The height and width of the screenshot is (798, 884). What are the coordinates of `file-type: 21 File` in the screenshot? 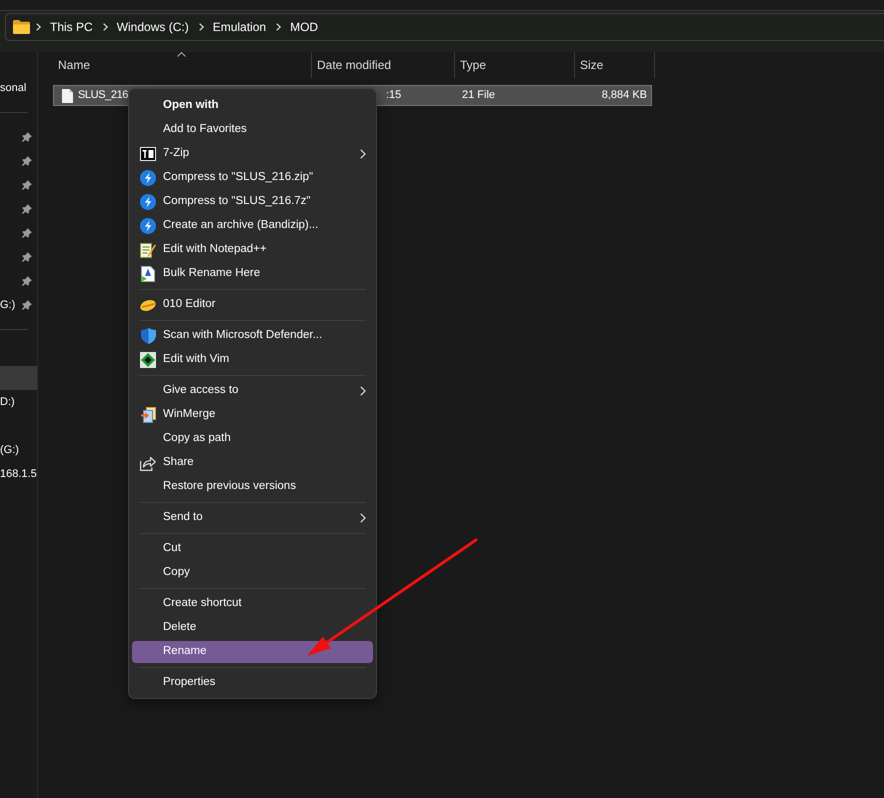 It's located at (479, 96).